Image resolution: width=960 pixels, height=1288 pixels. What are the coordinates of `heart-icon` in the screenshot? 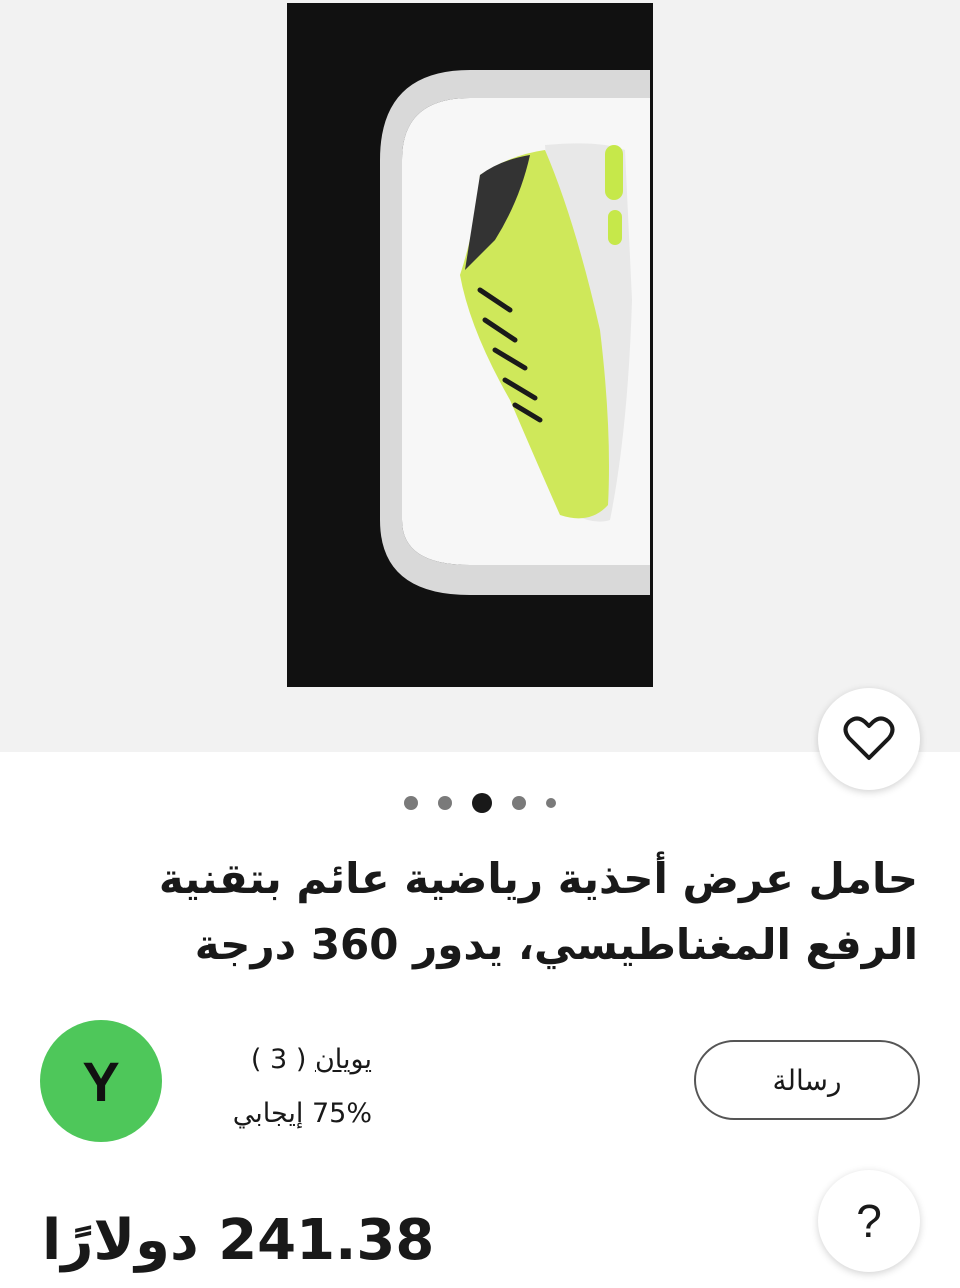 It's located at (869, 738).